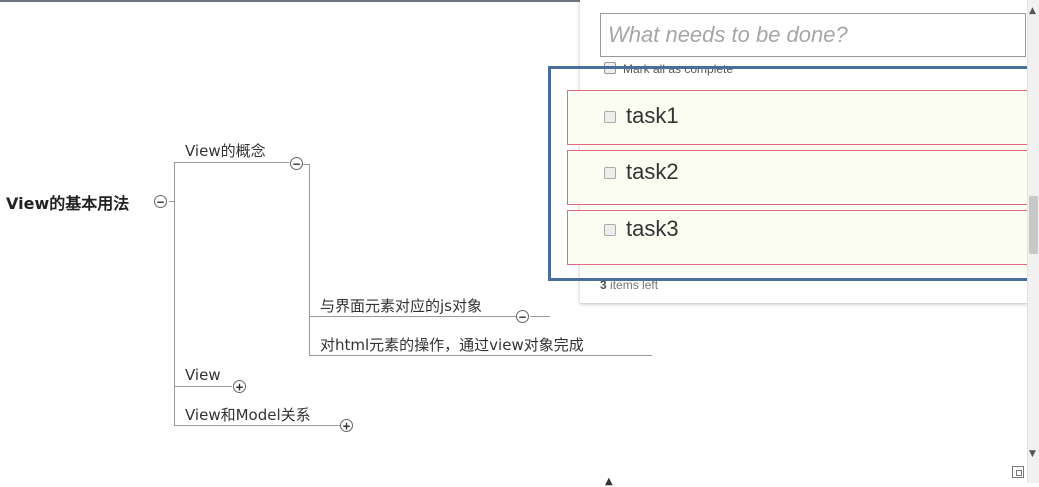 Image resolution: width=1039 pixels, height=487 pixels. I want to click on items-left-count: 3, so click(603, 285).